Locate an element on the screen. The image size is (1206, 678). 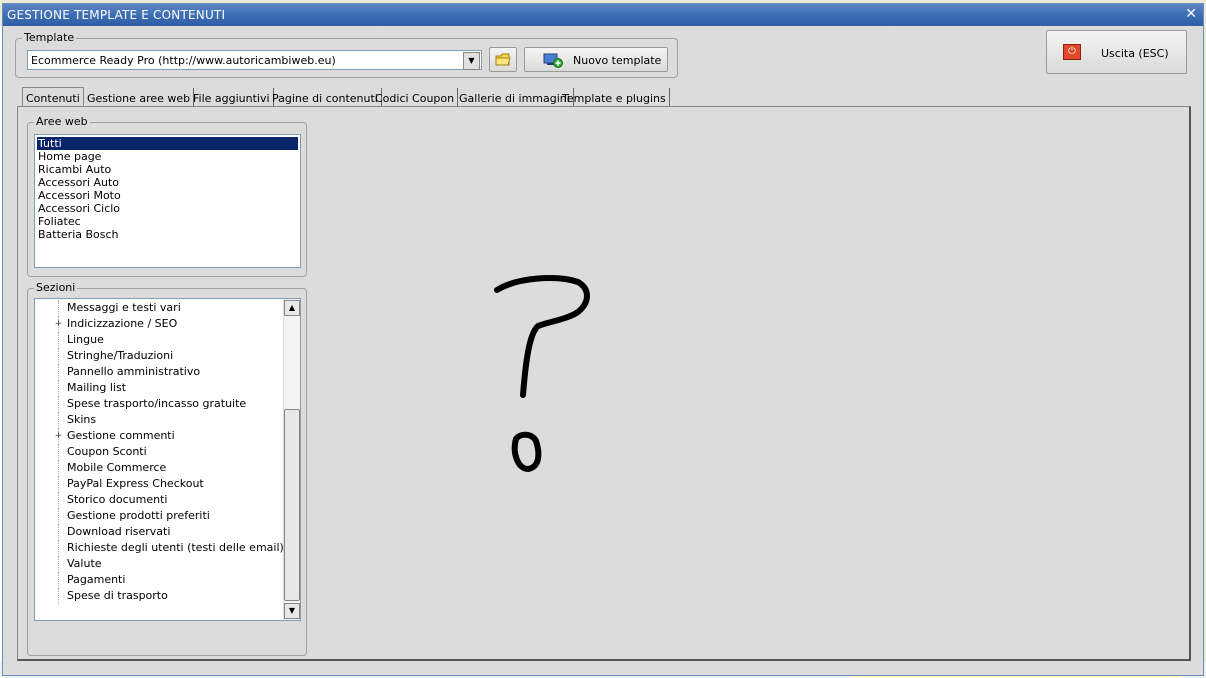
aree-web-legend: Aree web is located at coordinates (62, 121).